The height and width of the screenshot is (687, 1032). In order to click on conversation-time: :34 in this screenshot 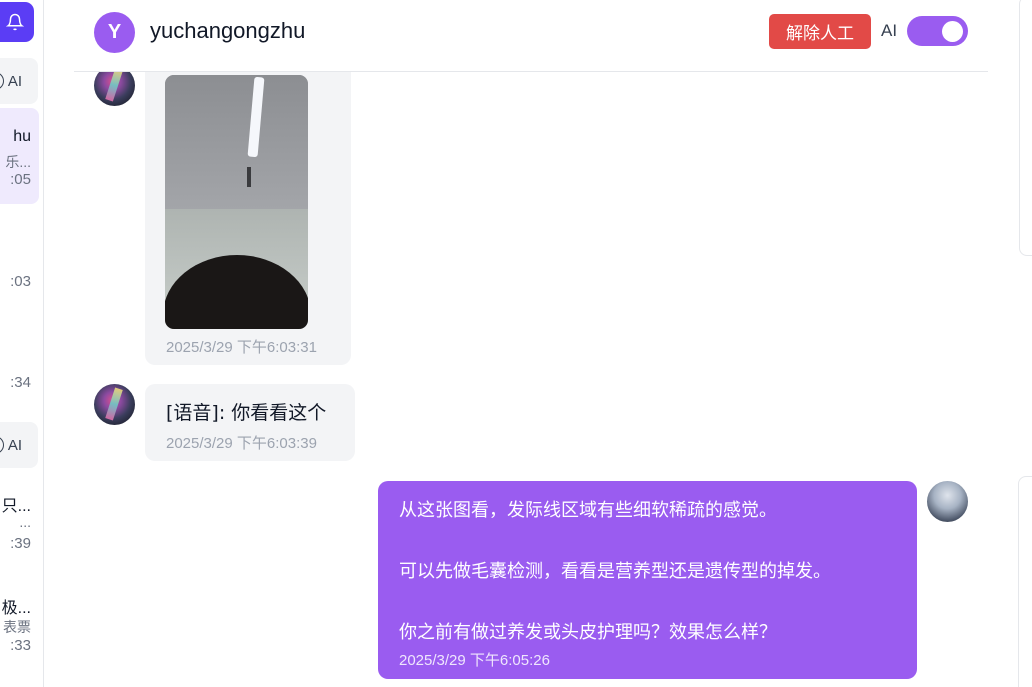, I will do `click(20, 382)`.